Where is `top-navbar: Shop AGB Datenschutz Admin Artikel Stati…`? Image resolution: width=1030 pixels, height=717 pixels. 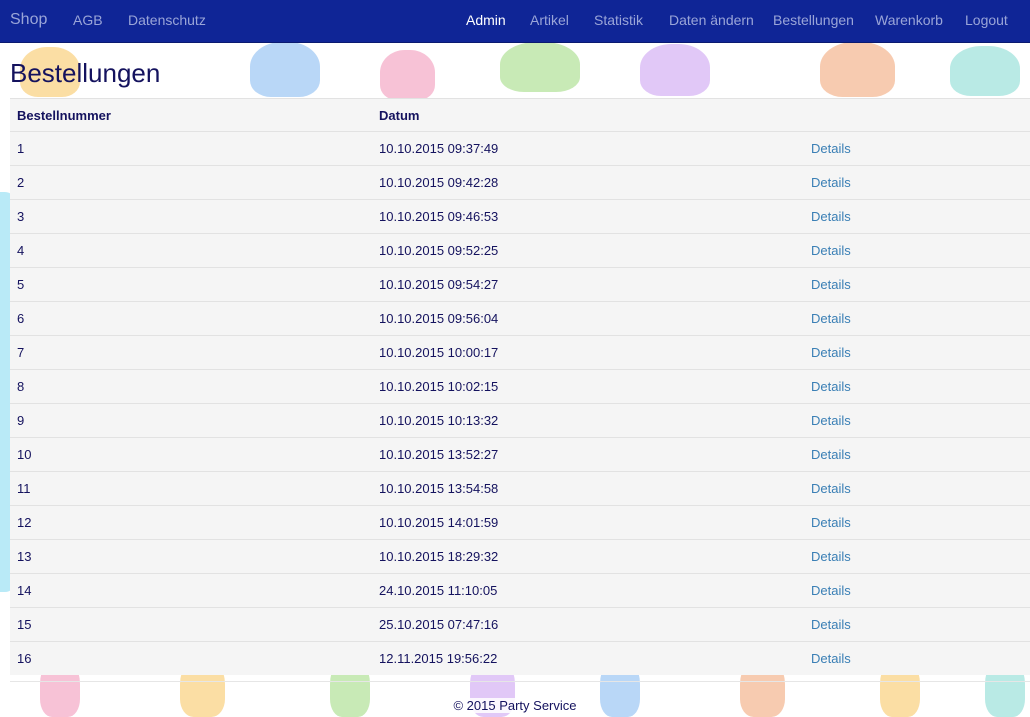
top-navbar: Shop AGB Datenschutz Admin Artikel Stati… is located at coordinates (515, 21).